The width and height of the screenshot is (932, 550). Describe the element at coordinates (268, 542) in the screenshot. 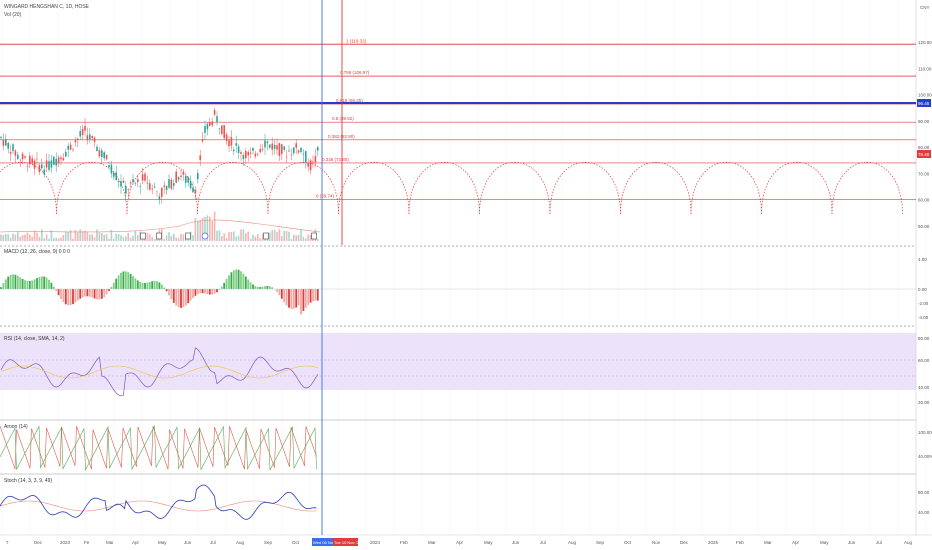

I see `time-label: Sep` at that location.